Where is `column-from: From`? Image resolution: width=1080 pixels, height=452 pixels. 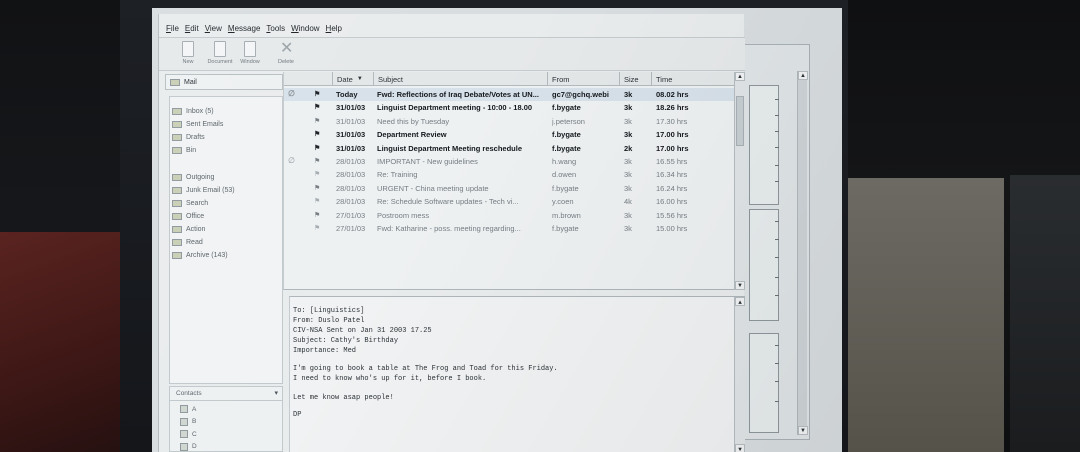
column-from: From is located at coordinates (583, 79).